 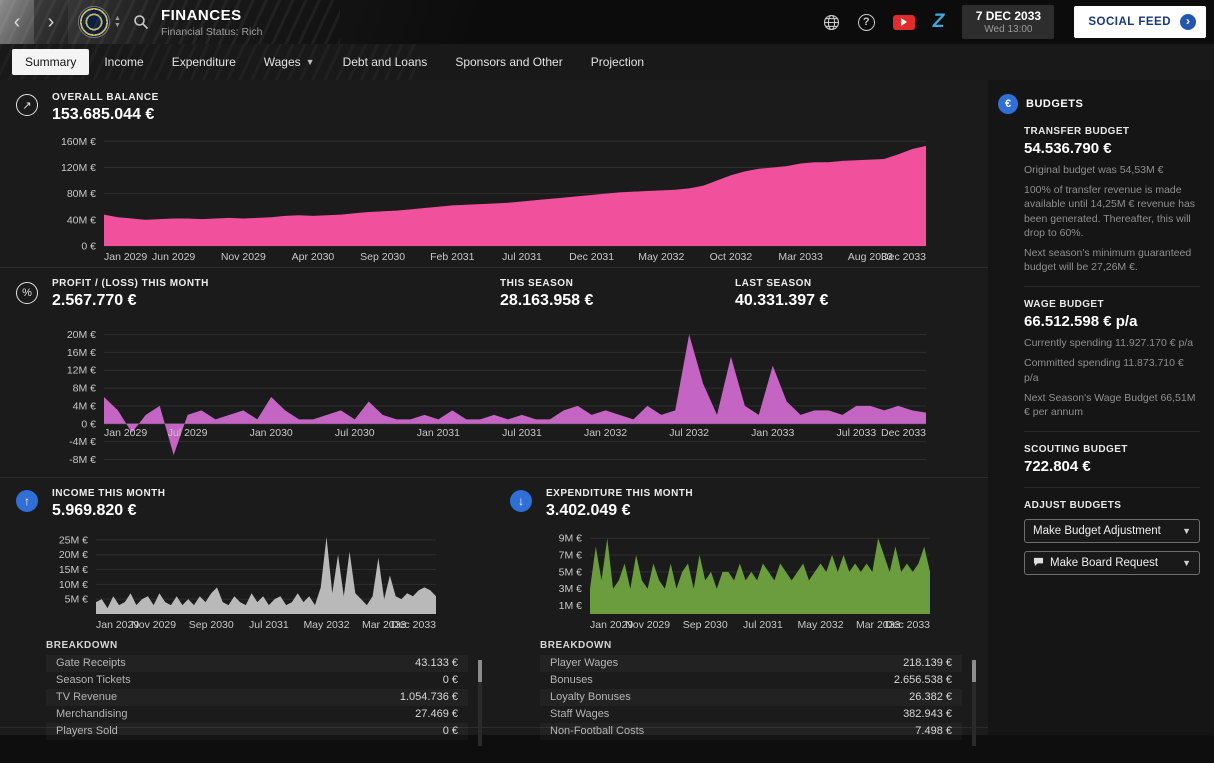 What do you see at coordinates (257, 731) in the screenshot?
I see `table-row: Players Sold 0 €` at bounding box center [257, 731].